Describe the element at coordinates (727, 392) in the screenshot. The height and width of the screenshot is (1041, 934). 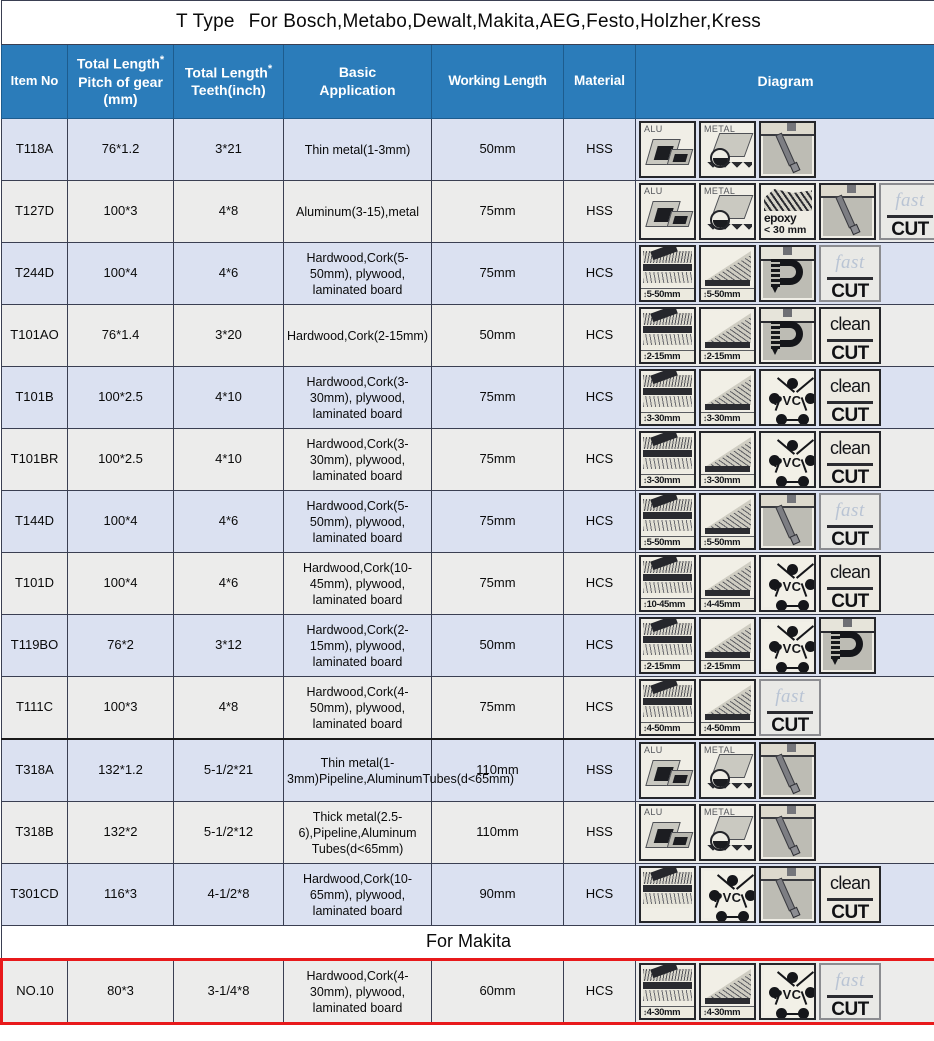
I see `wood-wedge-shape` at that location.